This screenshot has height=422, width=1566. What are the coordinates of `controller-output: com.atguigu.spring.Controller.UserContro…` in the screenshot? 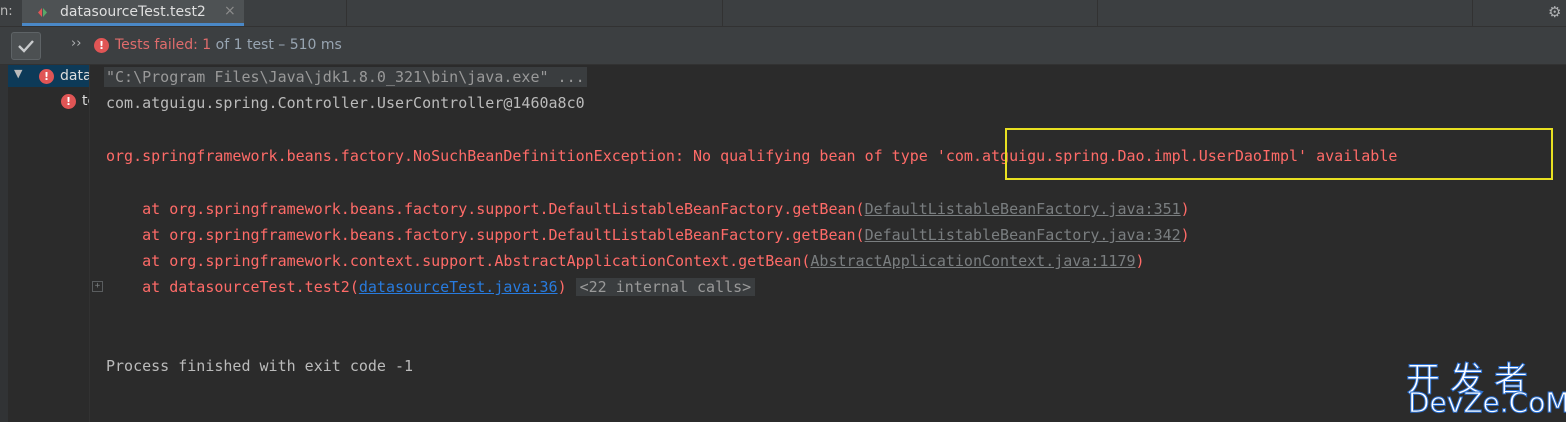 It's located at (345, 103).